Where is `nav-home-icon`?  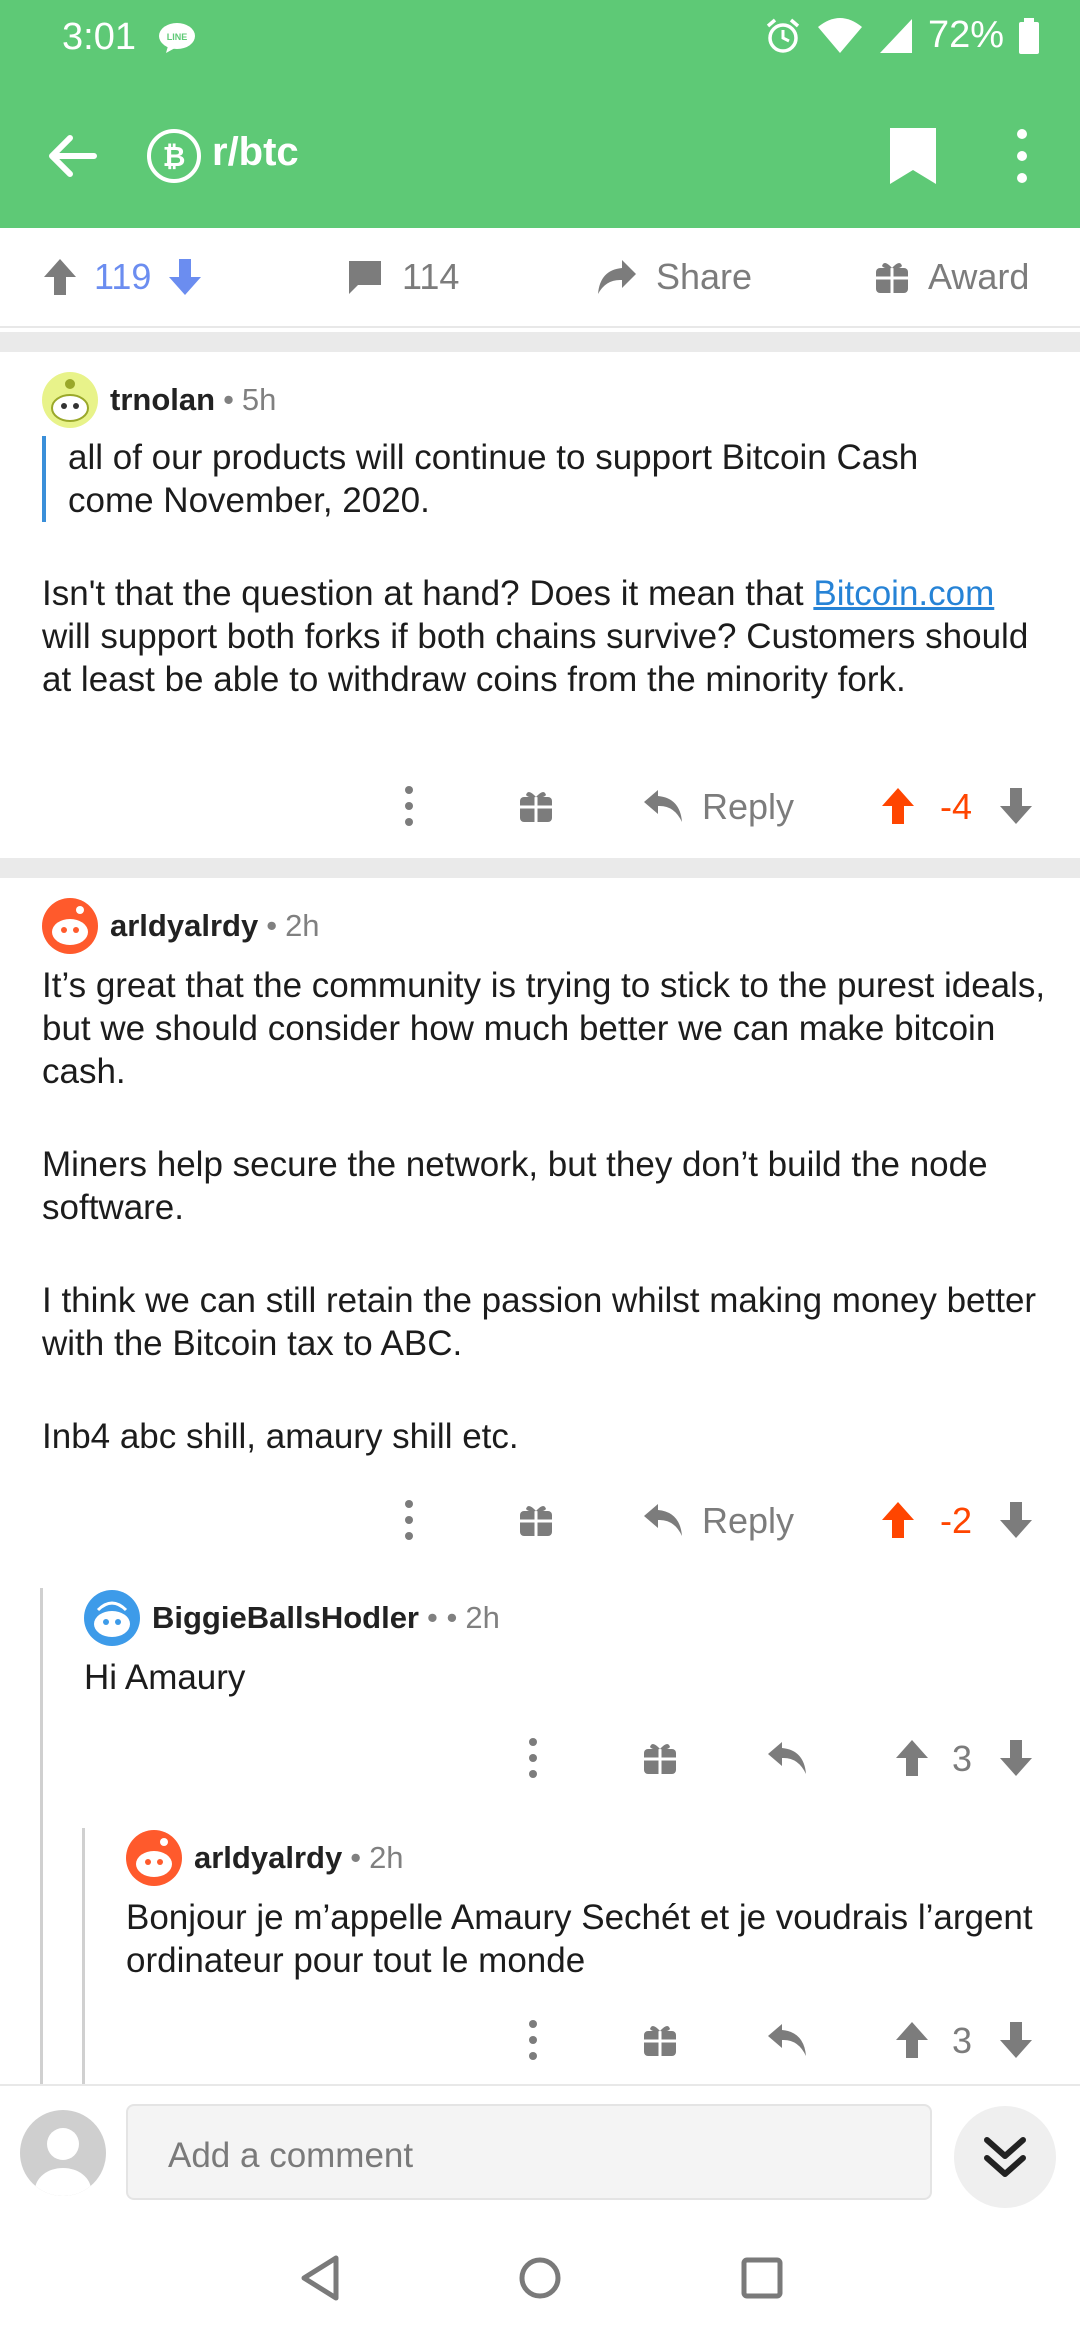
nav-home-icon is located at coordinates (540, 2278).